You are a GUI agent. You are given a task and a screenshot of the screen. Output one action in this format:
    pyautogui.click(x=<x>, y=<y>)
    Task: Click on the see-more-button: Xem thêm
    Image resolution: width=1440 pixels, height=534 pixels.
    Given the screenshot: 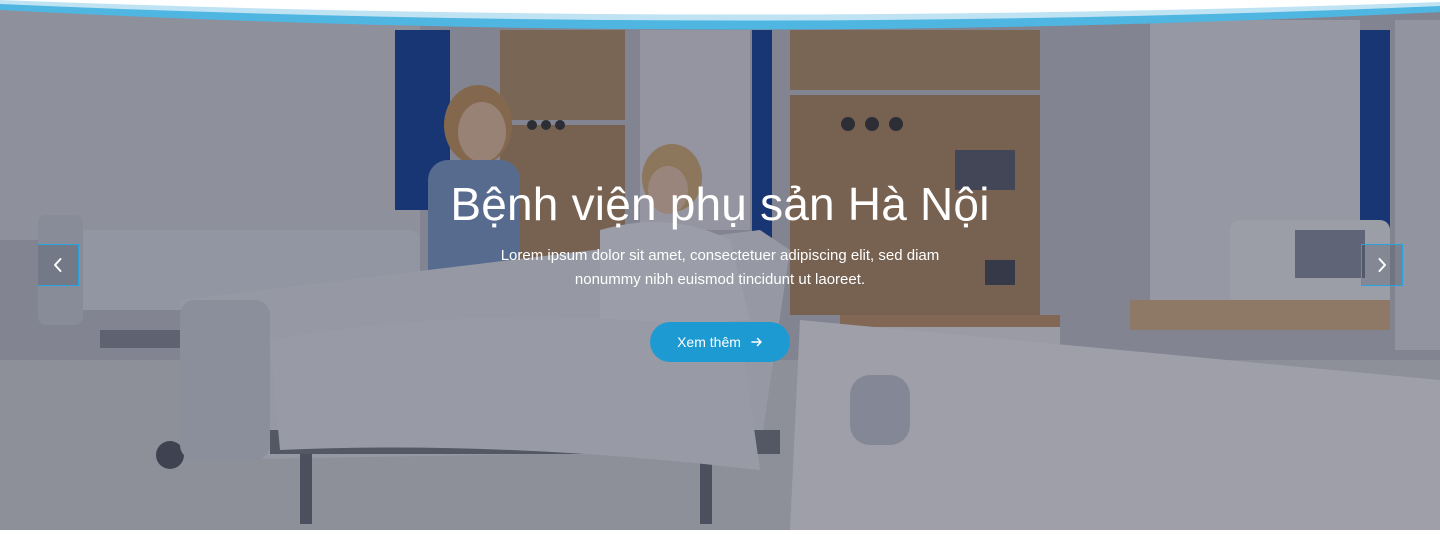 What is the action you would take?
    pyautogui.click(x=720, y=342)
    